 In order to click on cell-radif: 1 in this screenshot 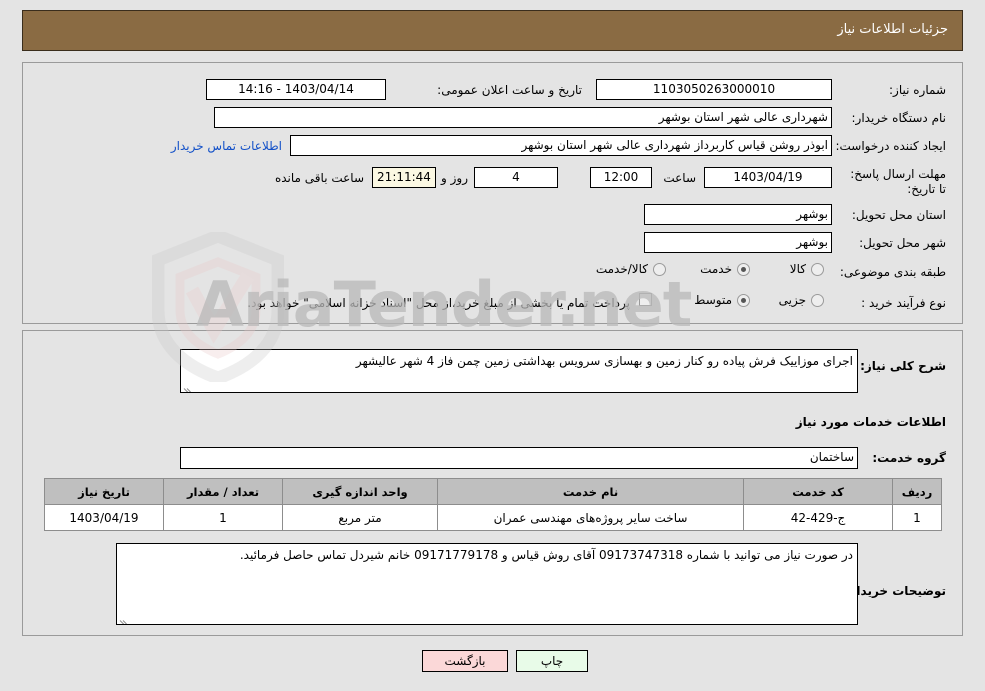, I will do `click(917, 517)`.